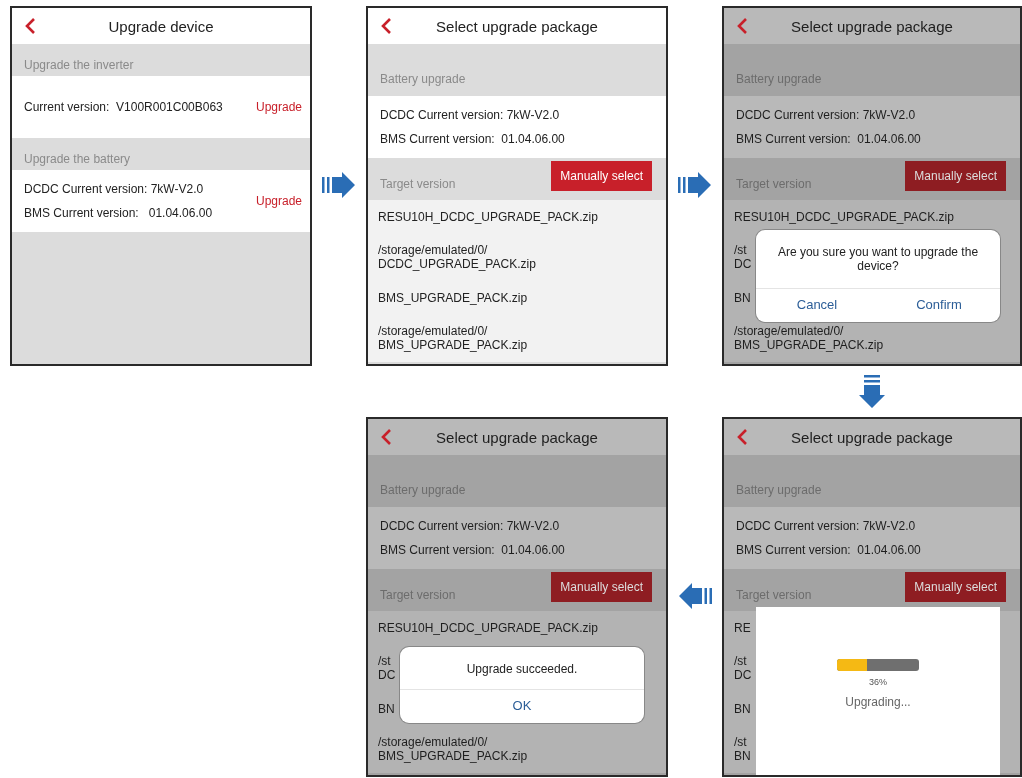  Describe the element at coordinates (817, 305) in the screenshot. I see `dialog-button: Cancel` at that location.